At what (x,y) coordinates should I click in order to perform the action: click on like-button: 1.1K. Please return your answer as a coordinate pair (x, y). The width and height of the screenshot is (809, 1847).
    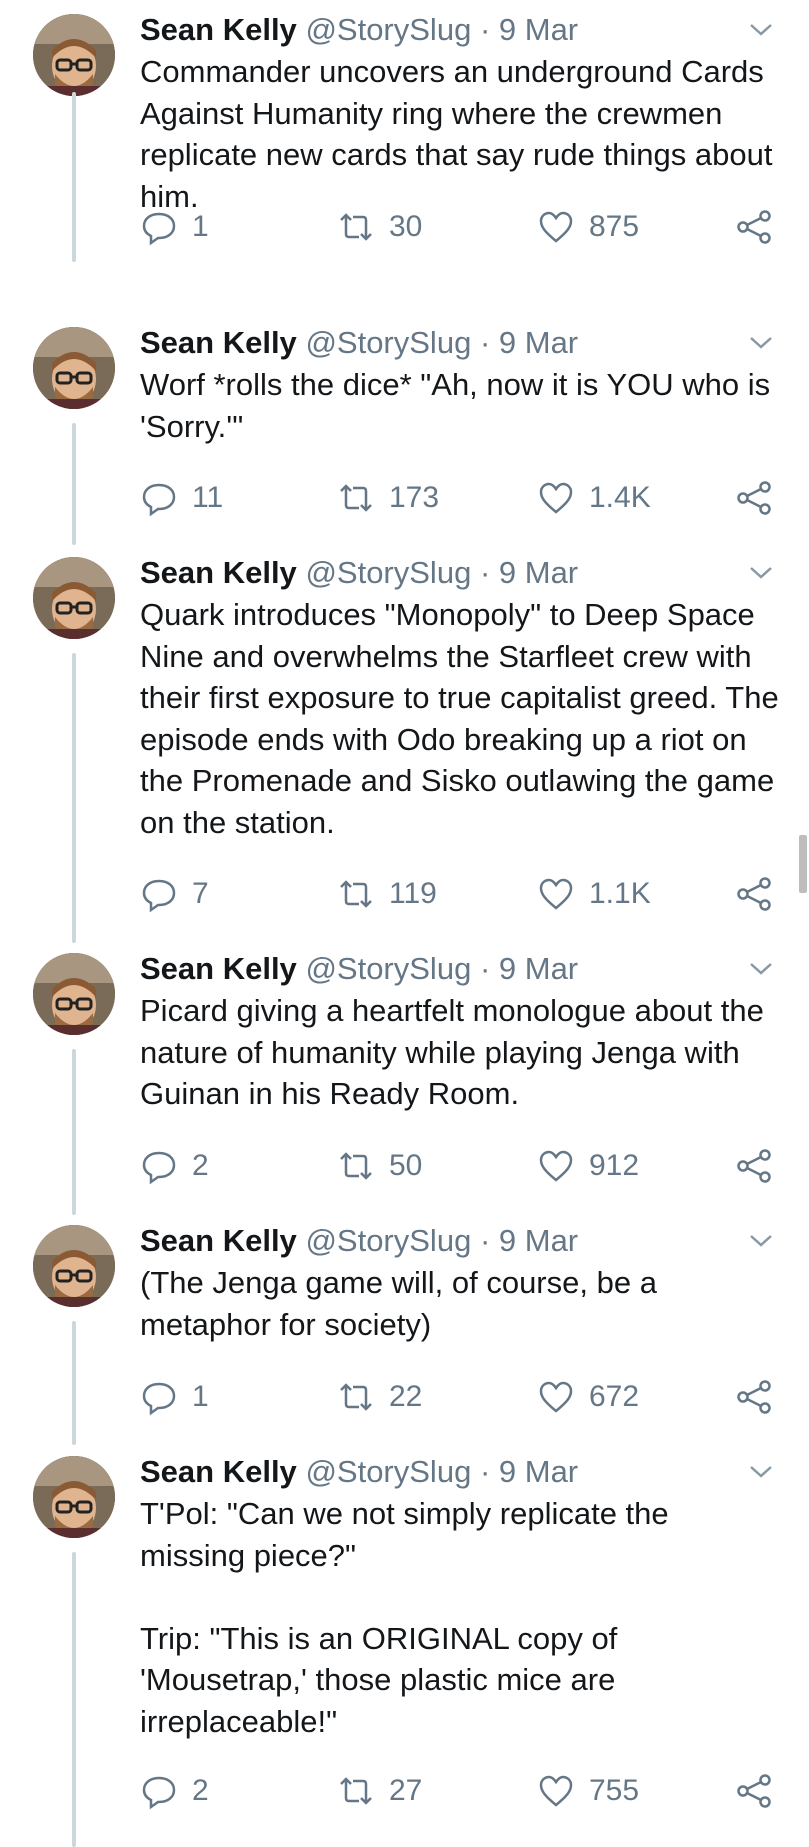
    Looking at the image, I should click on (594, 894).